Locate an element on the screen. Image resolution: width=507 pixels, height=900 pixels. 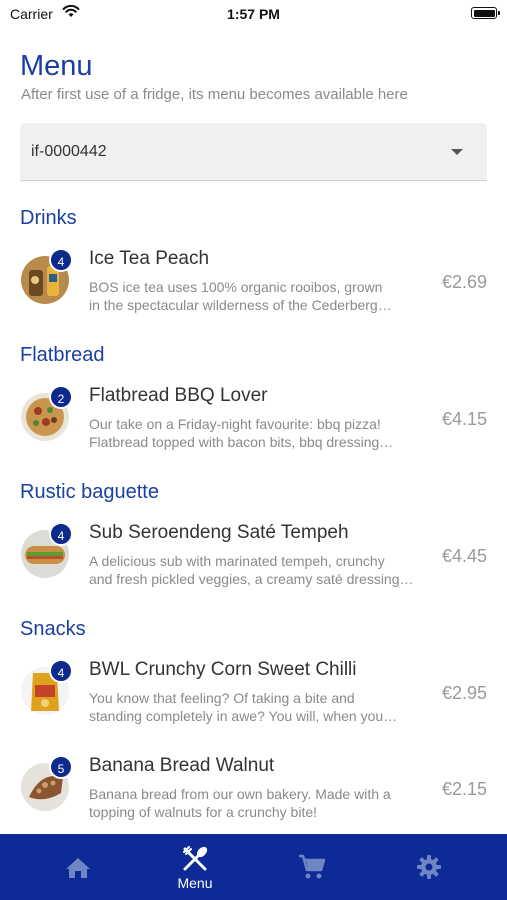
chevron-down-icon is located at coordinates (457, 152).